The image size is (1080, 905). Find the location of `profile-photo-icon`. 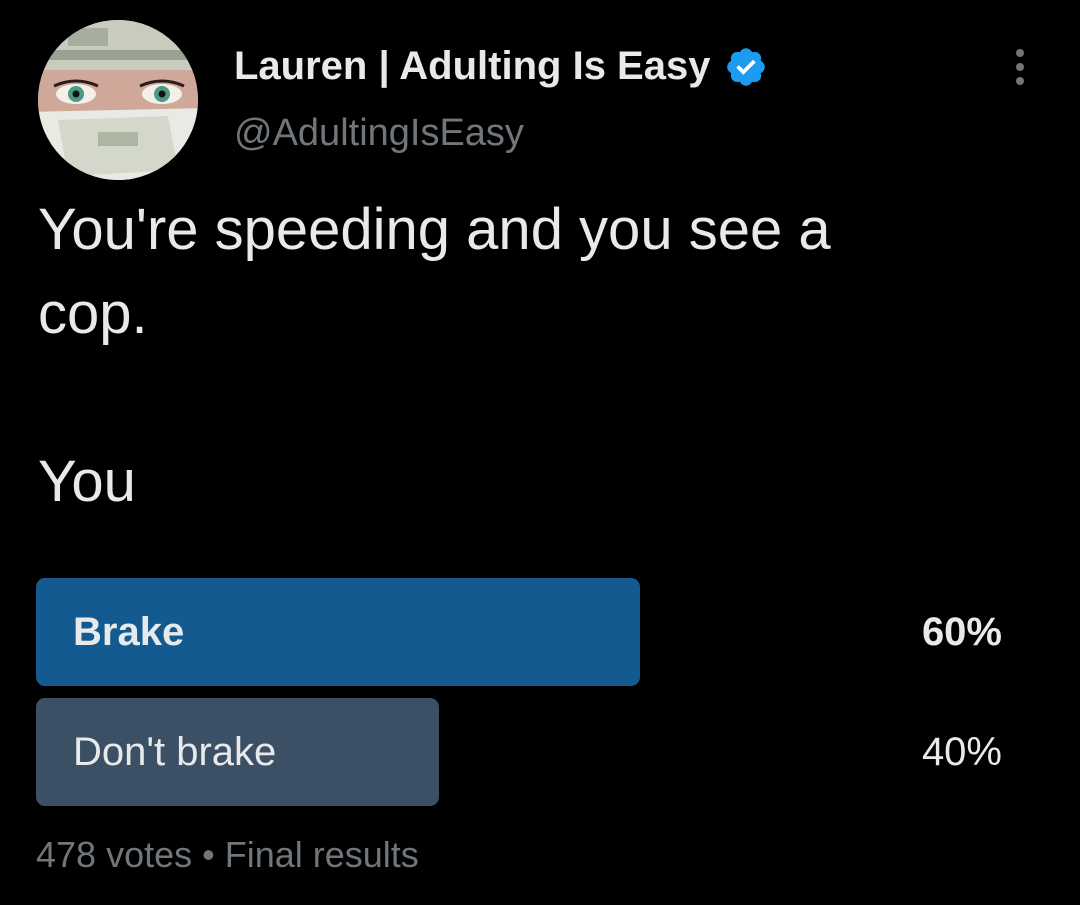

profile-photo-icon is located at coordinates (118, 100).